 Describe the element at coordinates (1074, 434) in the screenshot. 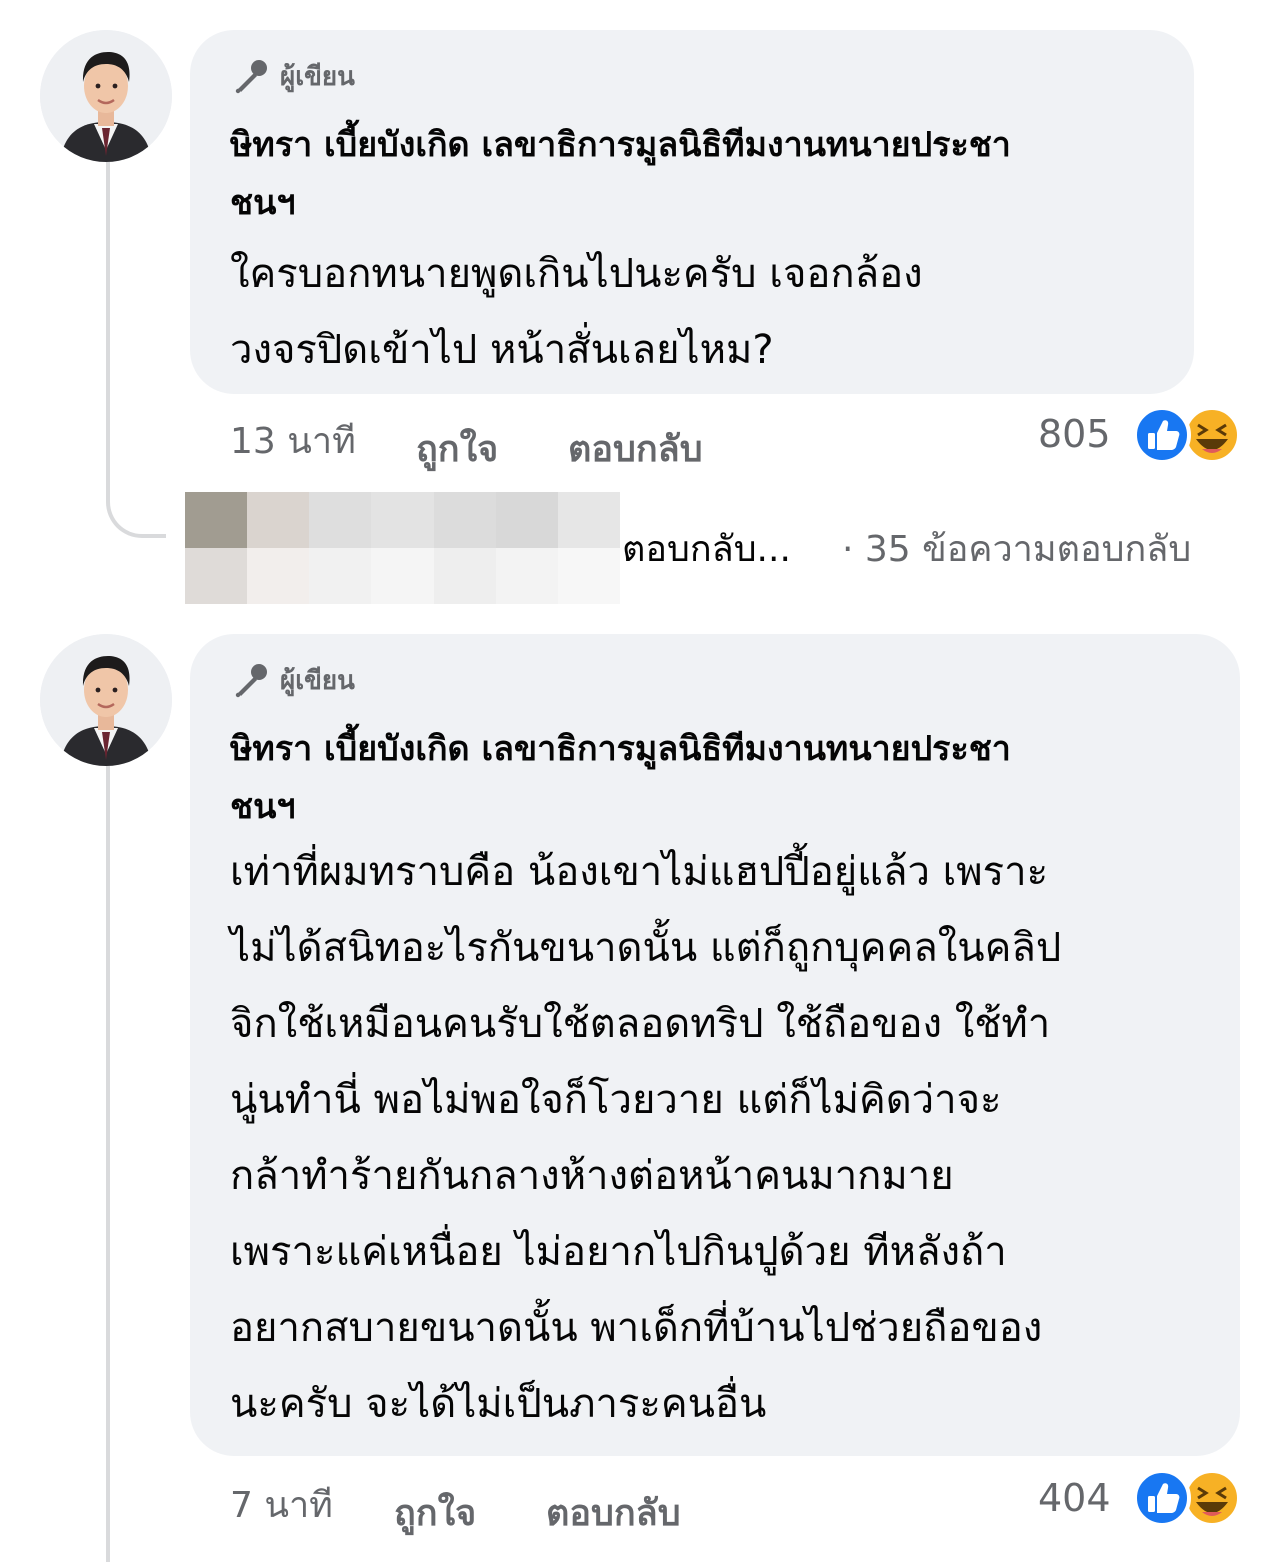

I see `reaction-count: 805` at that location.